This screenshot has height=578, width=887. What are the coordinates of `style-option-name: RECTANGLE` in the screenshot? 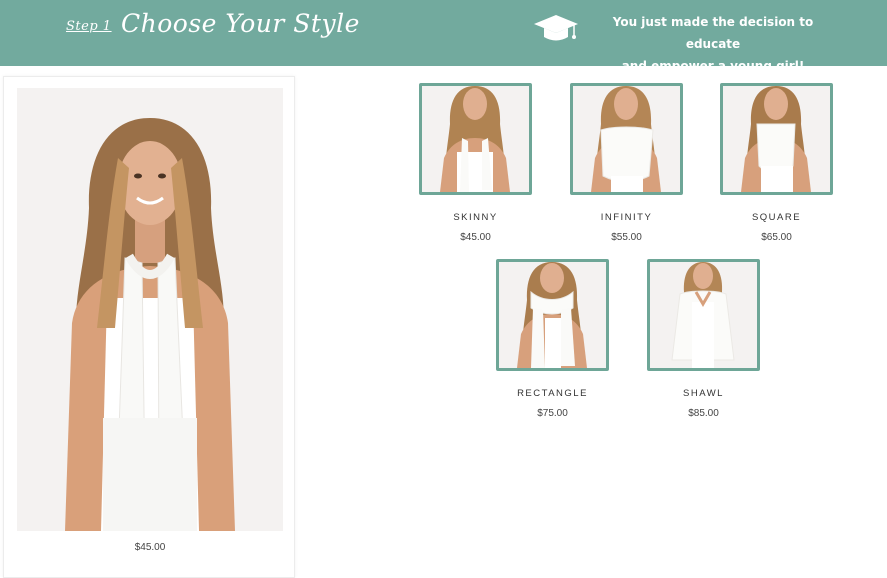 It's located at (552, 393).